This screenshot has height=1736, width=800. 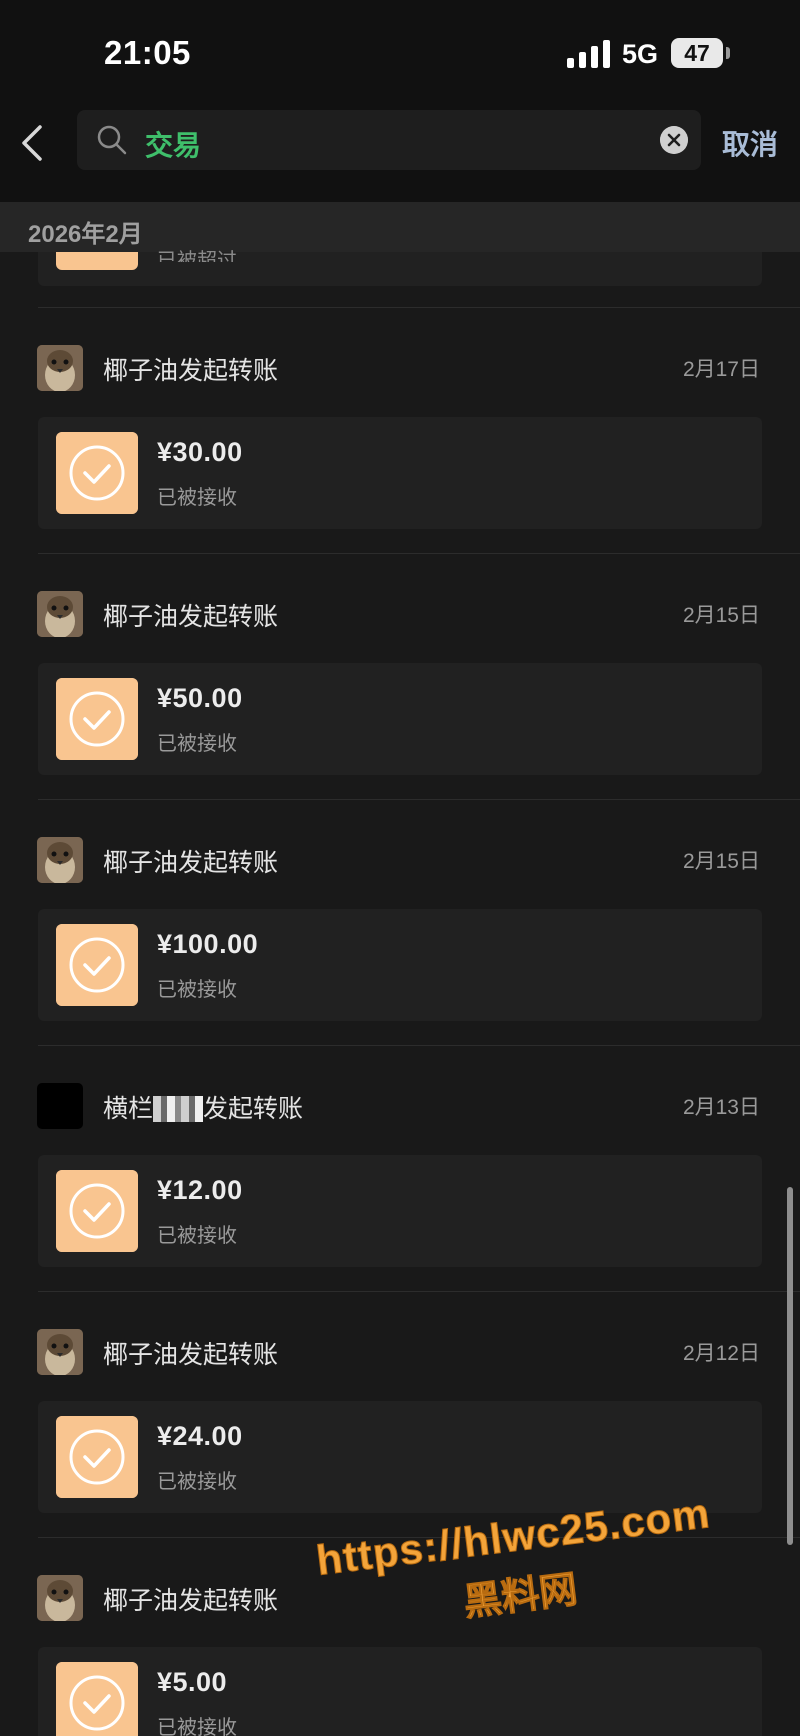 What do you see at coordinates (400, 965) in the screenshot?
I see `transfer-card: ¥100.00 已被接收` at bounding box center [400, 965].